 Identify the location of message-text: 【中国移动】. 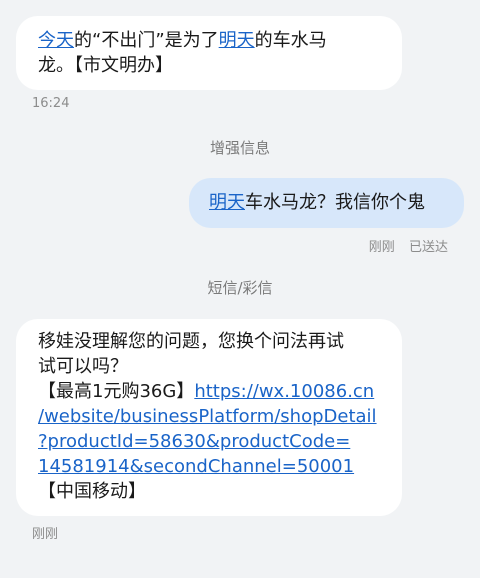
(92, 491).